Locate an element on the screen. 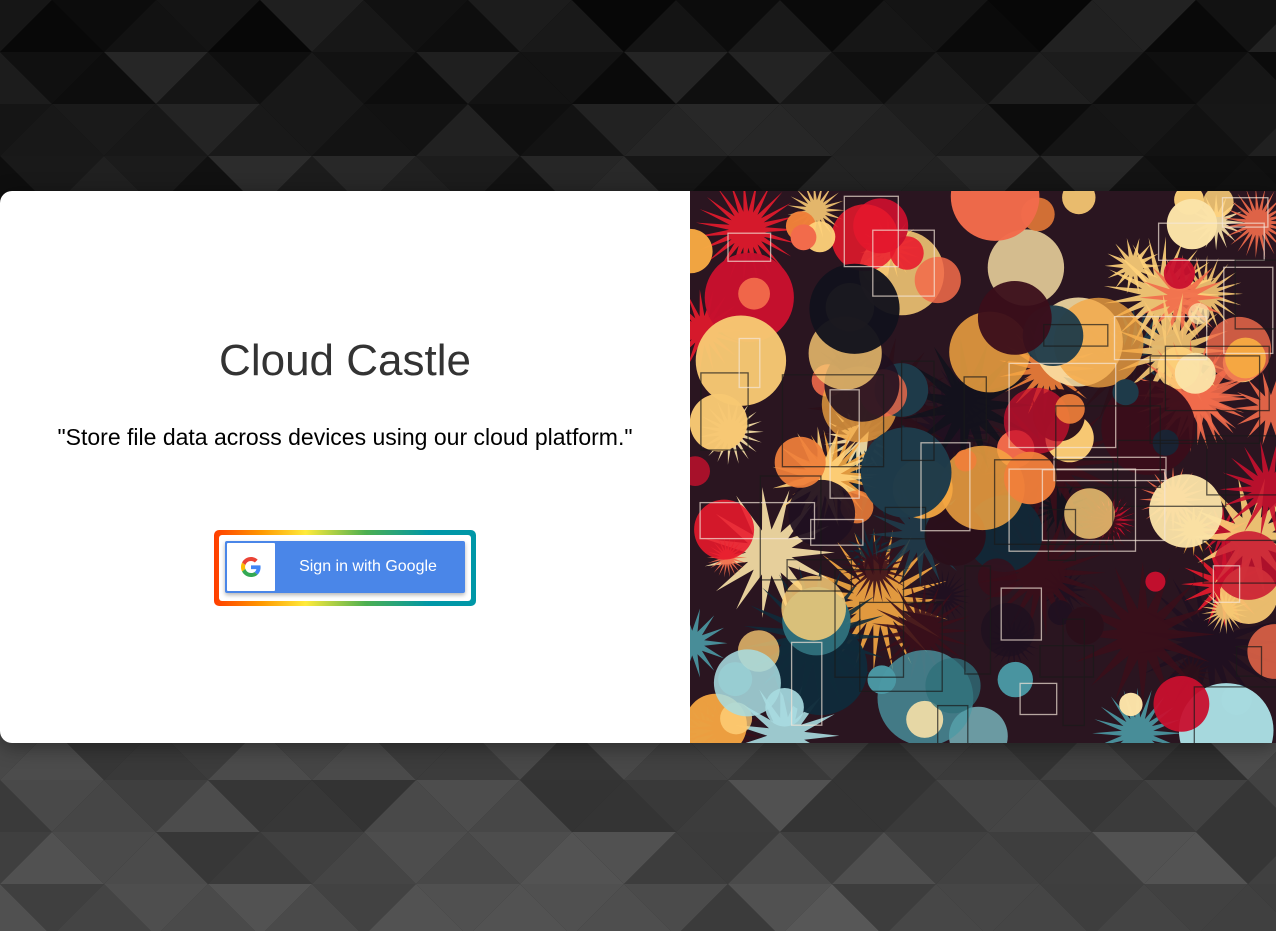 Image resolution: width=1276 pixels, height=931 pixels. google-logo-box is located at coordinates (251, 567).